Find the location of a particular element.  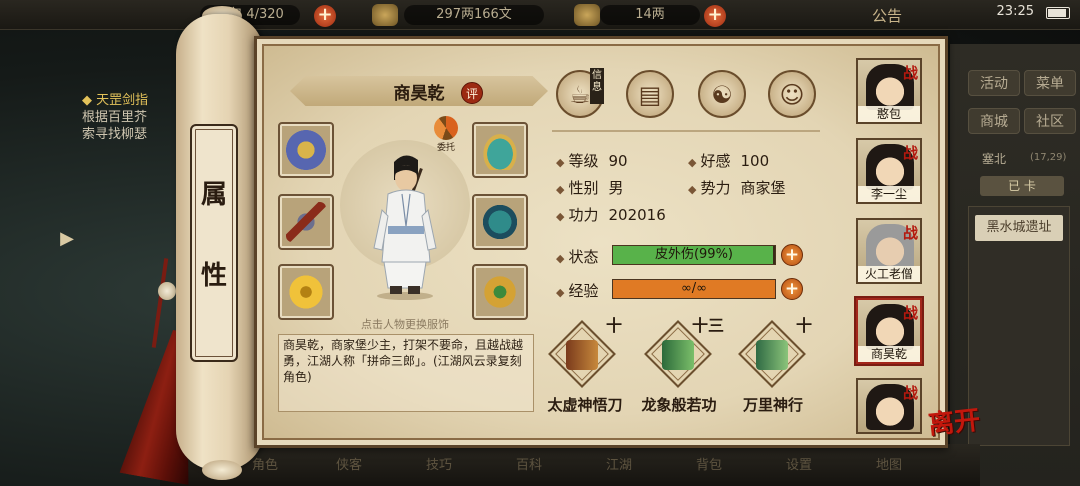

map-tab: ▤ is located at coordinates (650, 94).